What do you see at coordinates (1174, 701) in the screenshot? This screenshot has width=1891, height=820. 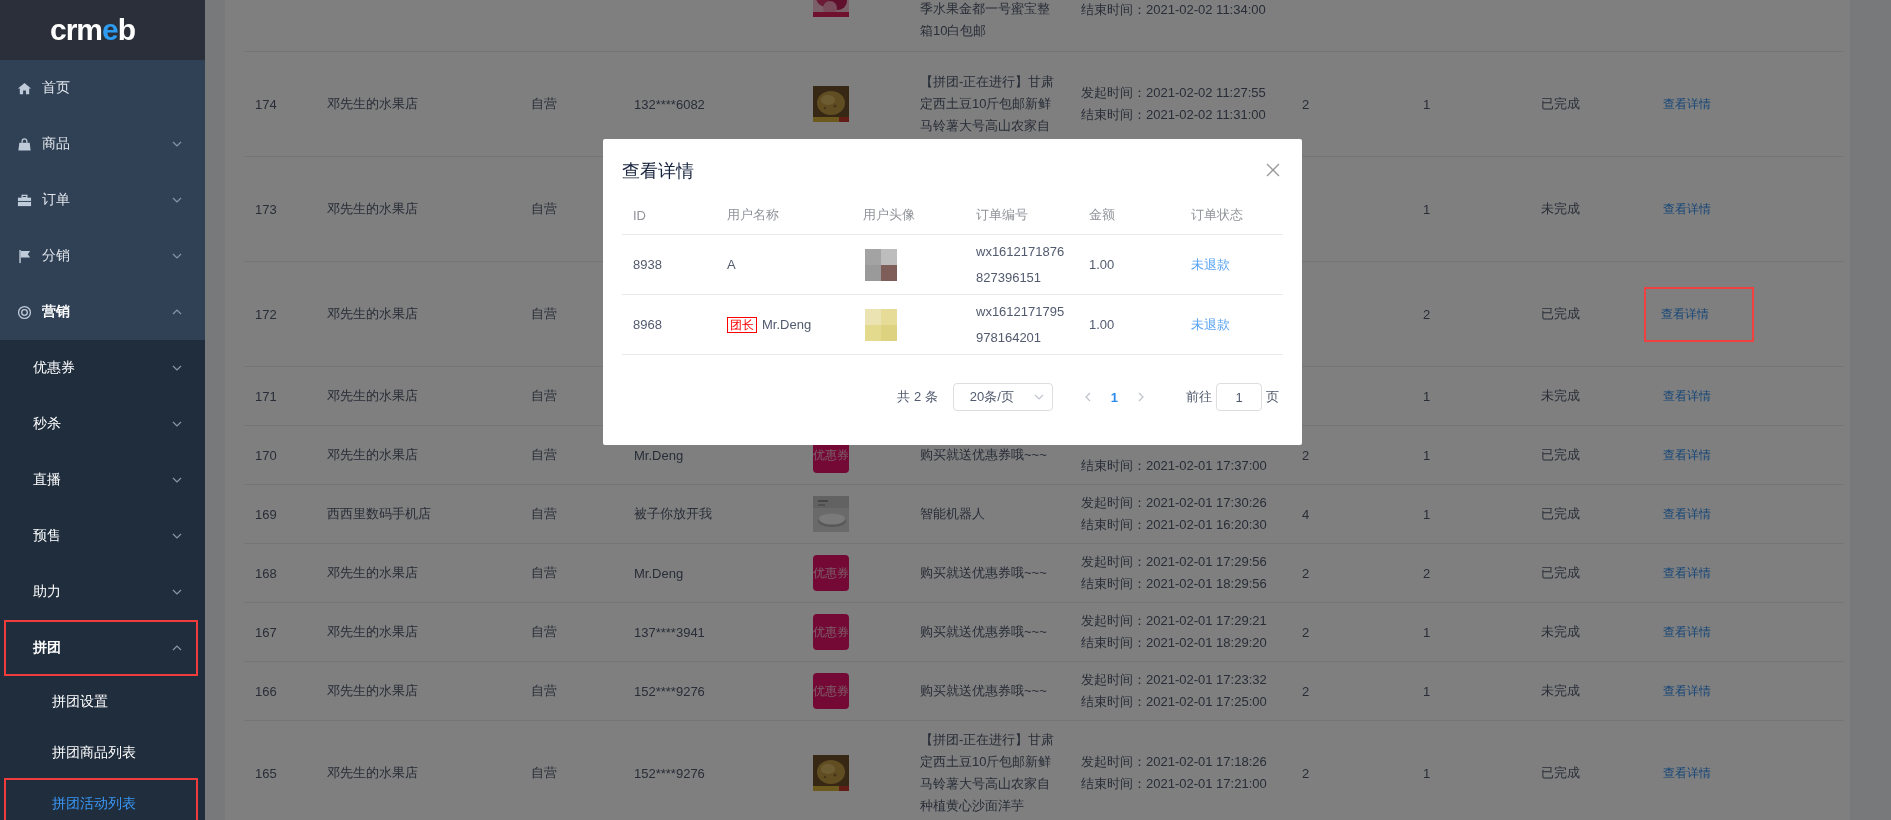 I see `table-cell: 结束时间：2021-02-01 17:25:00` at bounding box center [1174, 701].